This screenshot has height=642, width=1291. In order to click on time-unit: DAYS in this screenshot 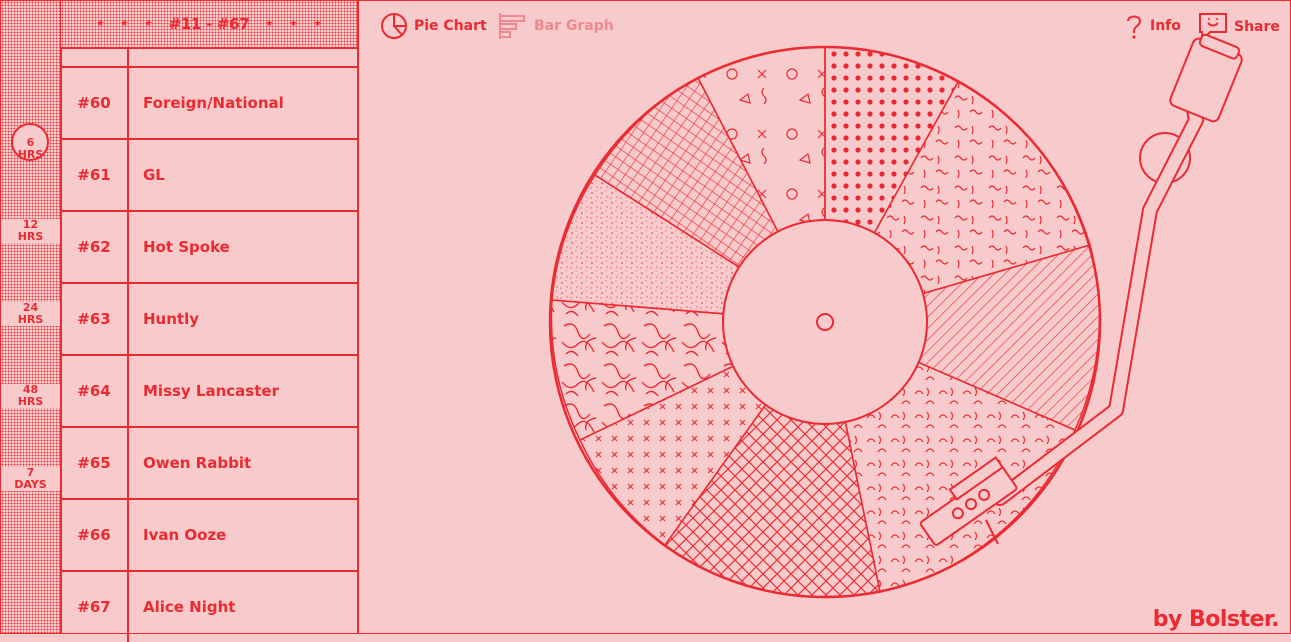, I will do `click(30, 485)`.